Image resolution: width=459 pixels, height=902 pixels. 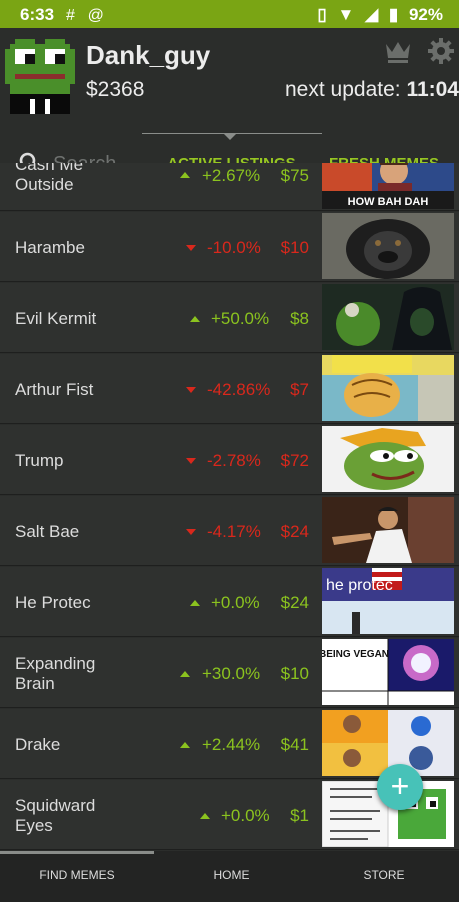 What do you see at coordinates (37, 14) in the screenshot?
I see `status-time: 6:33` at bounding box center [37, 14].